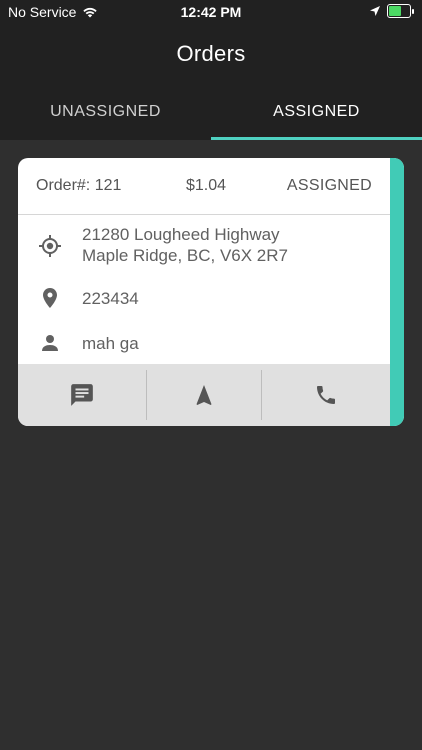 The image size is (422, 750). Describe the element at coordinates (399, 11) in the screenshot. I see `battery-icon` at that location.